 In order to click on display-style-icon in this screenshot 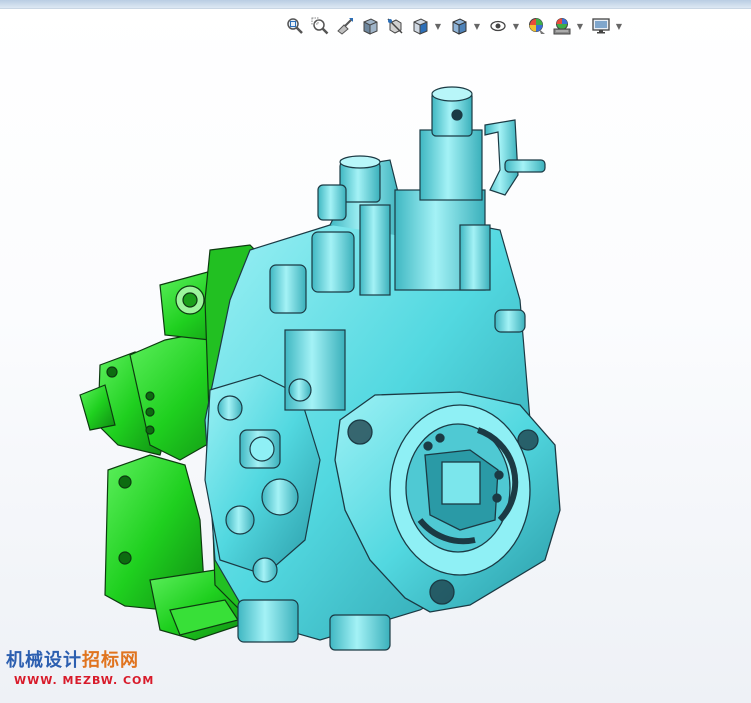, I will do `click(459, 26)`.